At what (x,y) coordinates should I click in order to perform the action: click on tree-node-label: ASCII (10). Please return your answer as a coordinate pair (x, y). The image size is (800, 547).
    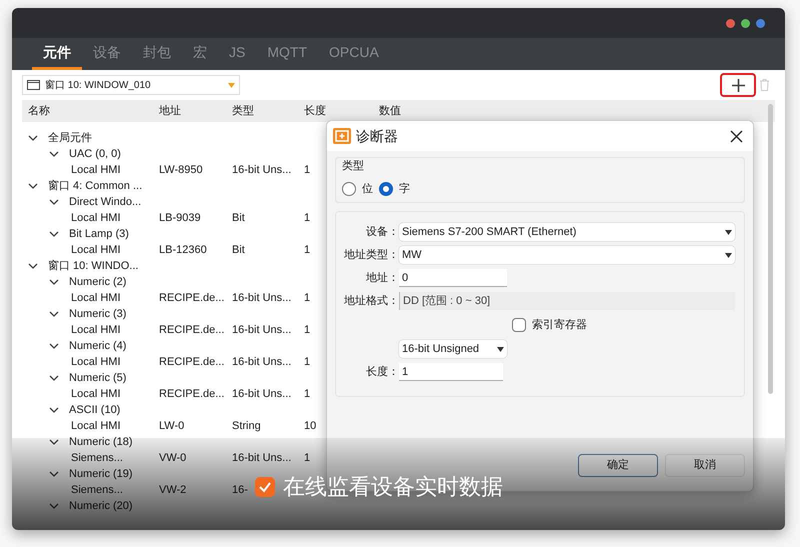
    Looking at the image, I should click on (94, 410).